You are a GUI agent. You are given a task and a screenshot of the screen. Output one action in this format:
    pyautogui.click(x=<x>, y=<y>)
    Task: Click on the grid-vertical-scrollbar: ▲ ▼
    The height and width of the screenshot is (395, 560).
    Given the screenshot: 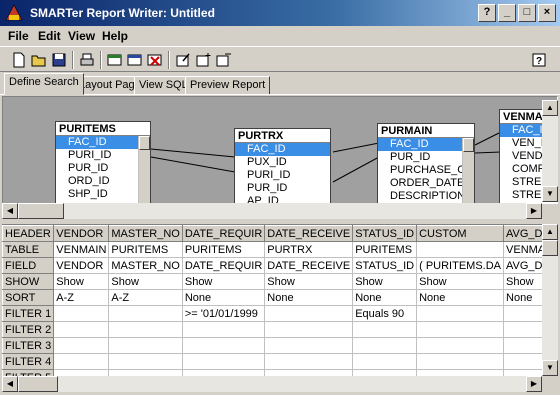 What is the action you would take?
    pyautogui.click(x=550, y=300)
    